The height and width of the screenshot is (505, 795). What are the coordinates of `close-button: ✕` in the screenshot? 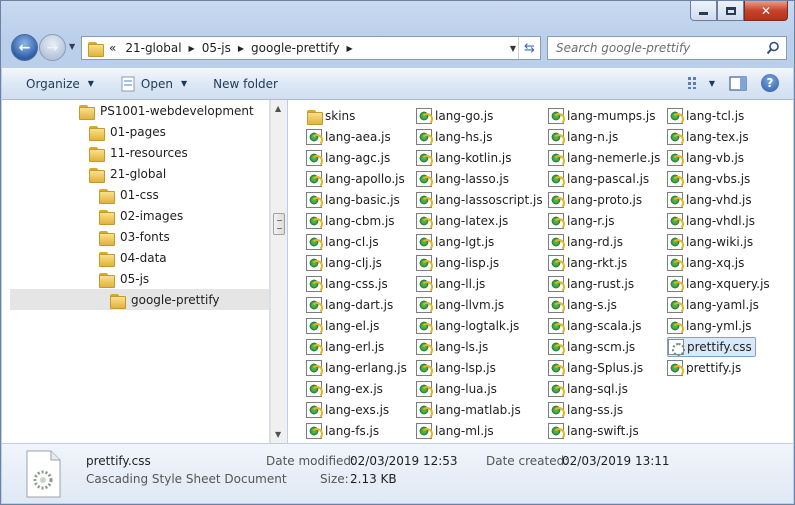 It's located at (766, 11).